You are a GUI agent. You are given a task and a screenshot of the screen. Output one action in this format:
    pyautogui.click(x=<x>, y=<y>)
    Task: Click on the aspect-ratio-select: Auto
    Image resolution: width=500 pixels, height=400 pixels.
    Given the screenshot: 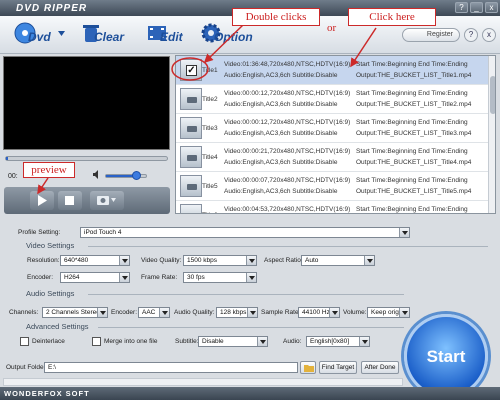 What is the action you would take?
    pyautogui.click(x=338, y=260)
    